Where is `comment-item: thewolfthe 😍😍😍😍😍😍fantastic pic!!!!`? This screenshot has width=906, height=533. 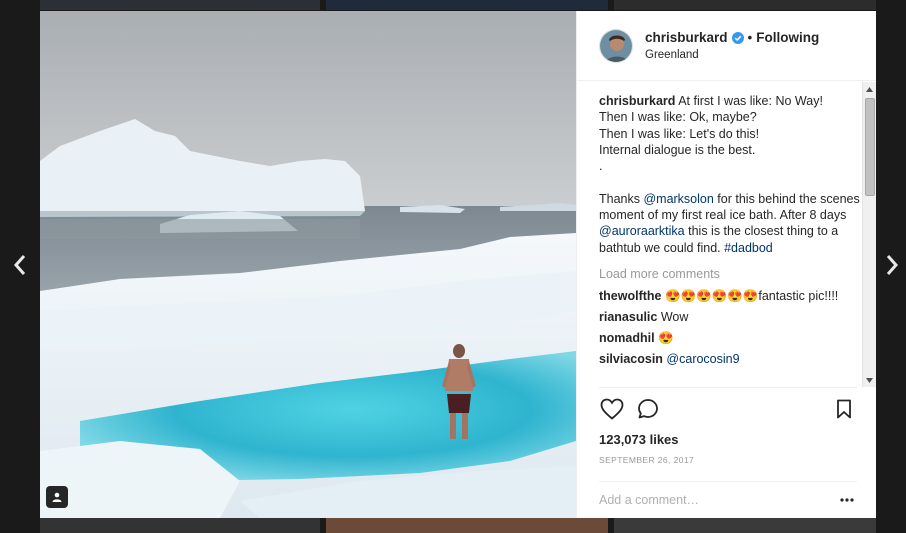
comment-item: thewolfthe 😍😍😍😍😍😍fantastic pic!!!! is located at coordinates (730, 296).